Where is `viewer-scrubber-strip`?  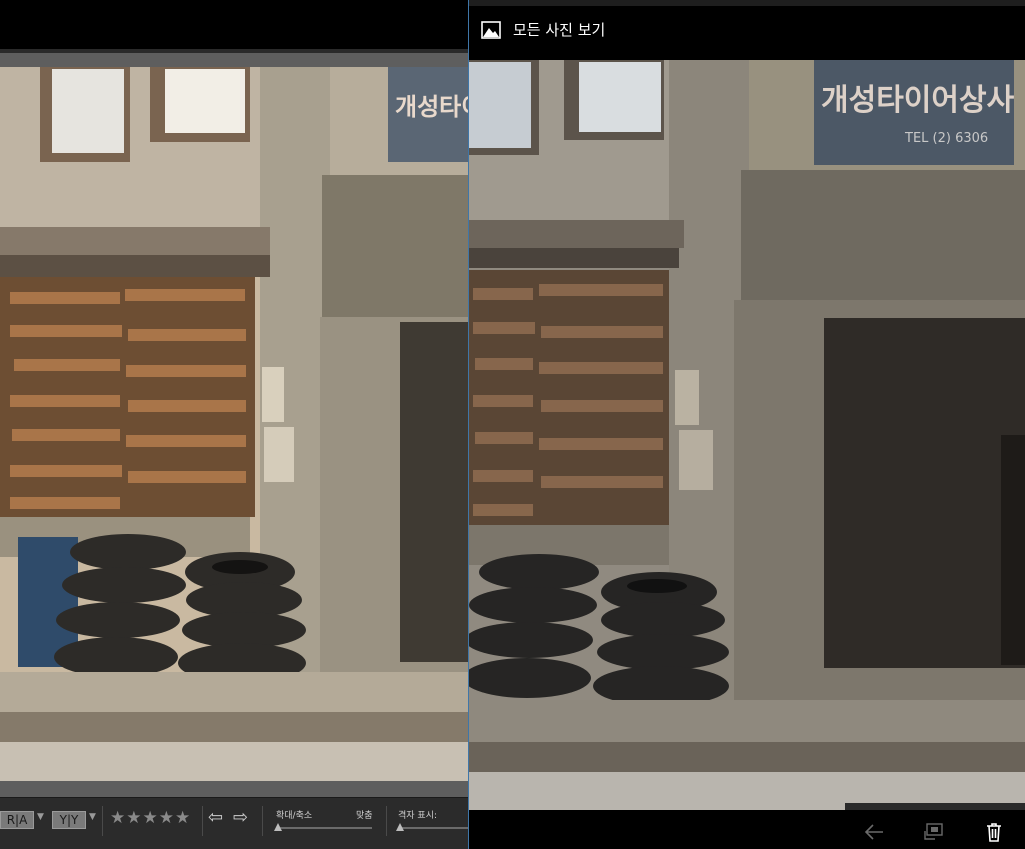
viewer-scrubber-strip is located at coordinates (935, 806).